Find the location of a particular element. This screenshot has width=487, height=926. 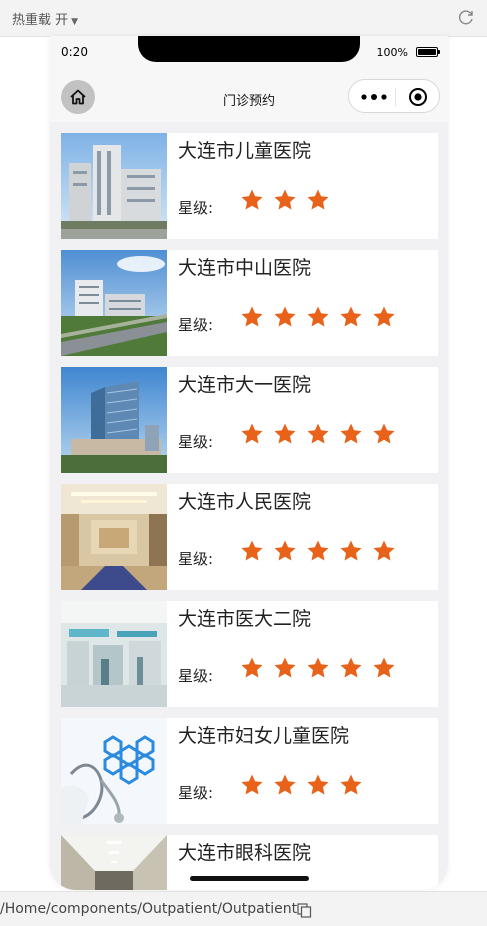

hospital-card: 大连市医大二院星级: is located at coordinates (249, 654).